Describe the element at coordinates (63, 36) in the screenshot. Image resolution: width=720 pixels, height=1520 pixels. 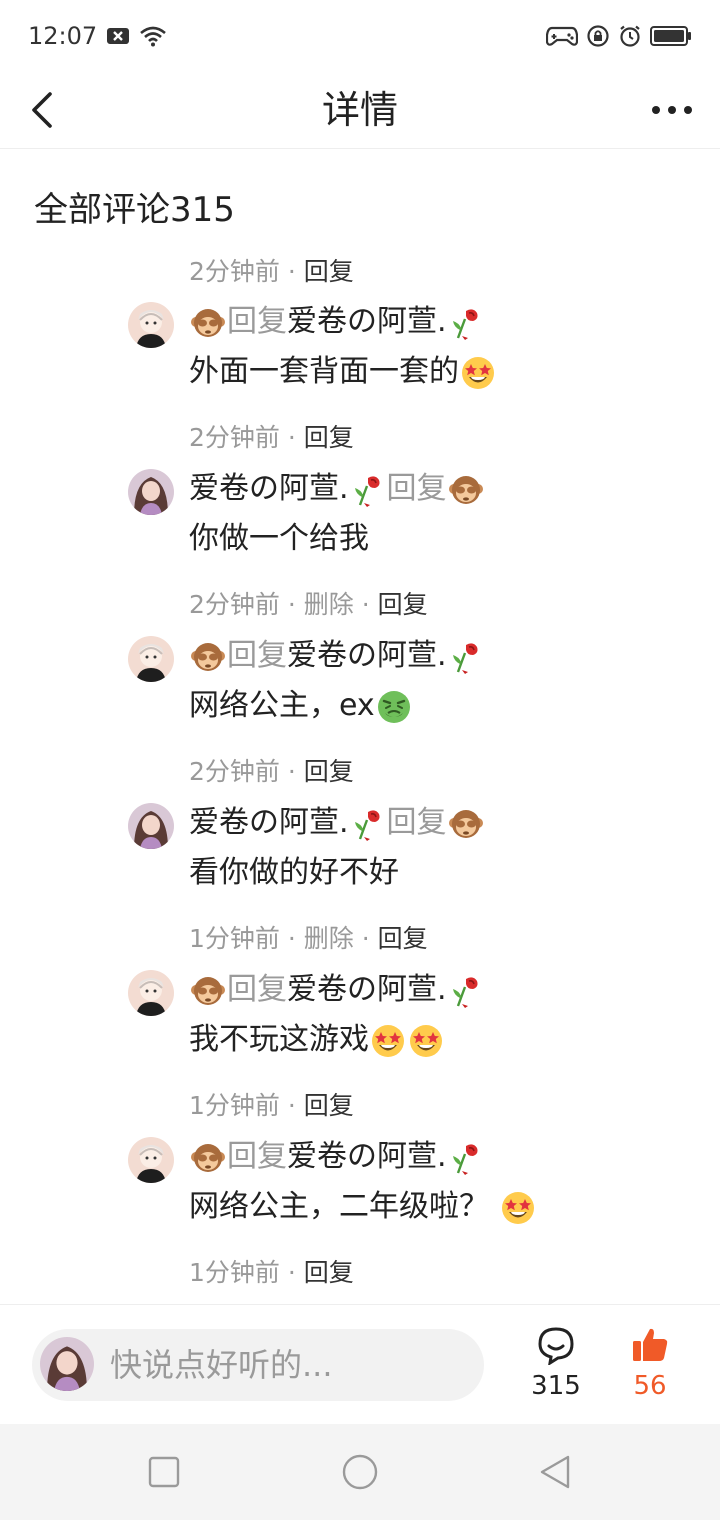
I see `status-time: 12:07` at that location.